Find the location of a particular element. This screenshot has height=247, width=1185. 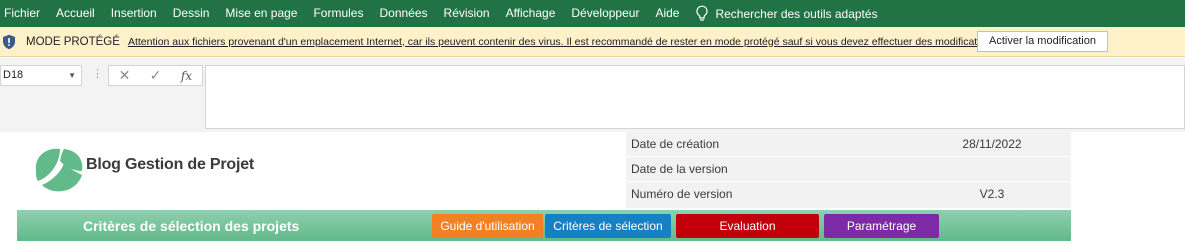

evaluation-button: Evaluation is located at coordinates (747, 226).